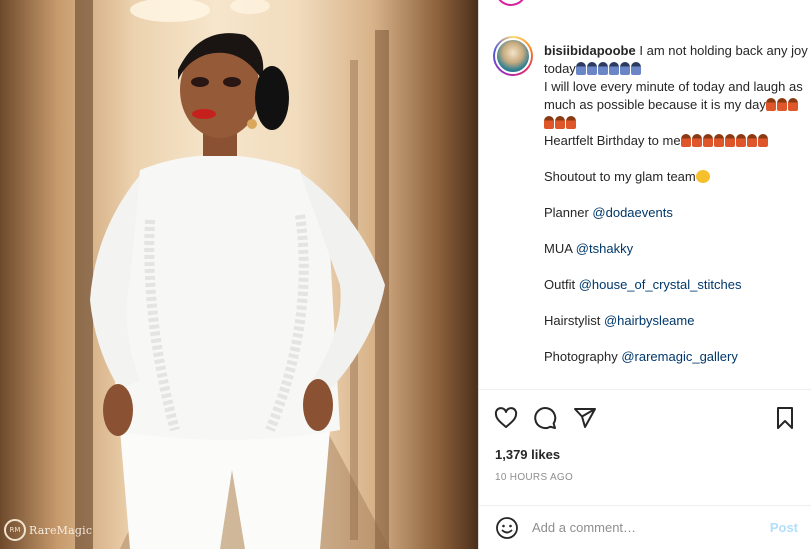 This screenshot has width=811, height=549. I want to click on shoutout-text: Shoutout to my glam team, so click(620, 176).